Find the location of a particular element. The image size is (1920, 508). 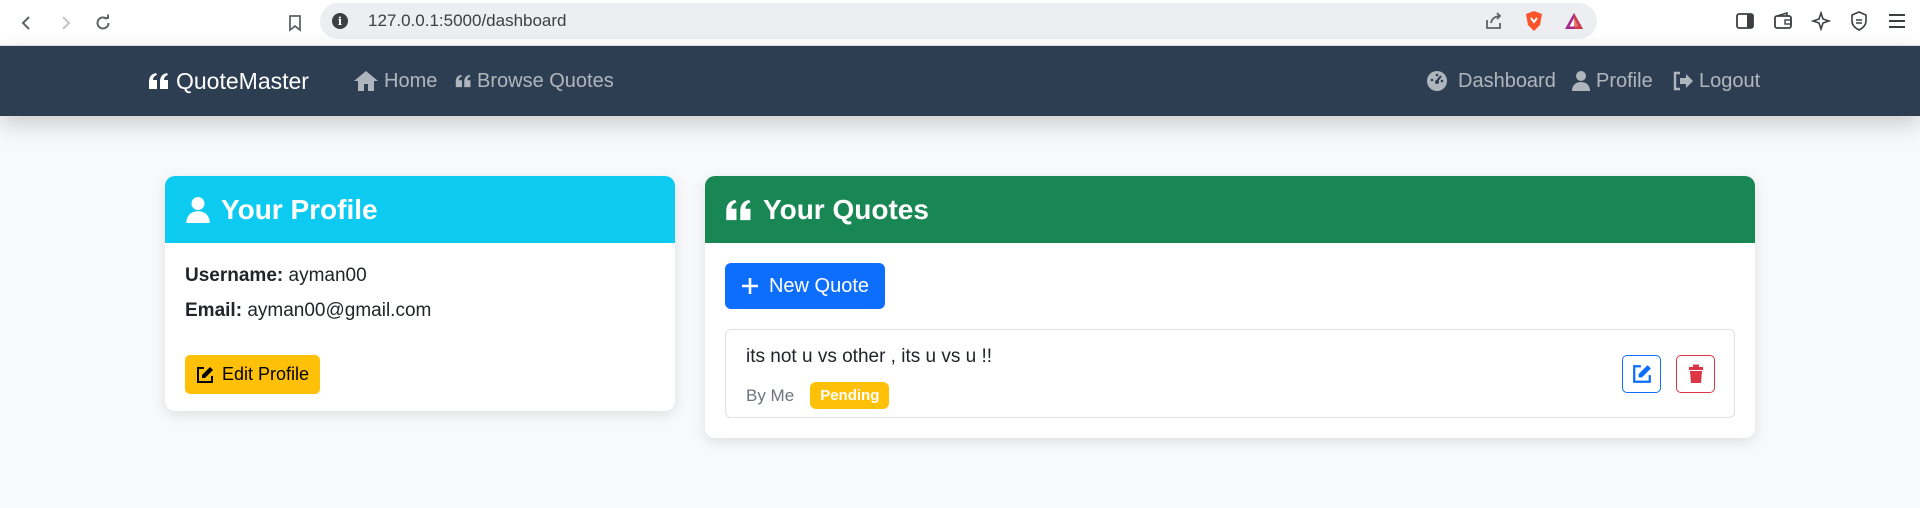

address-bar: i 127.0.0.1:5000/dashboard is located at coordinates (958, 21).